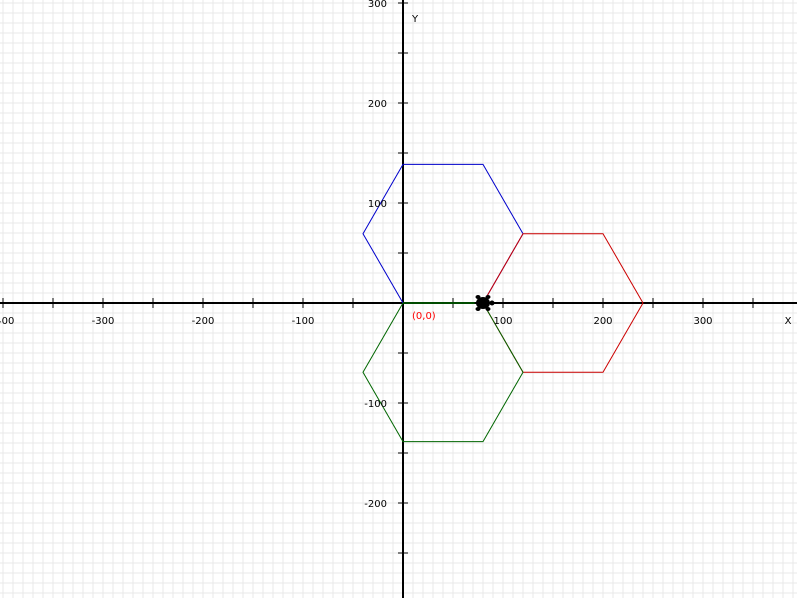 Image resolution: width=797 pixels, height=598 pixels. Describe the element at coordinates (375, 504) in the screenshot. I see `y-tick-label: -200` at that location.